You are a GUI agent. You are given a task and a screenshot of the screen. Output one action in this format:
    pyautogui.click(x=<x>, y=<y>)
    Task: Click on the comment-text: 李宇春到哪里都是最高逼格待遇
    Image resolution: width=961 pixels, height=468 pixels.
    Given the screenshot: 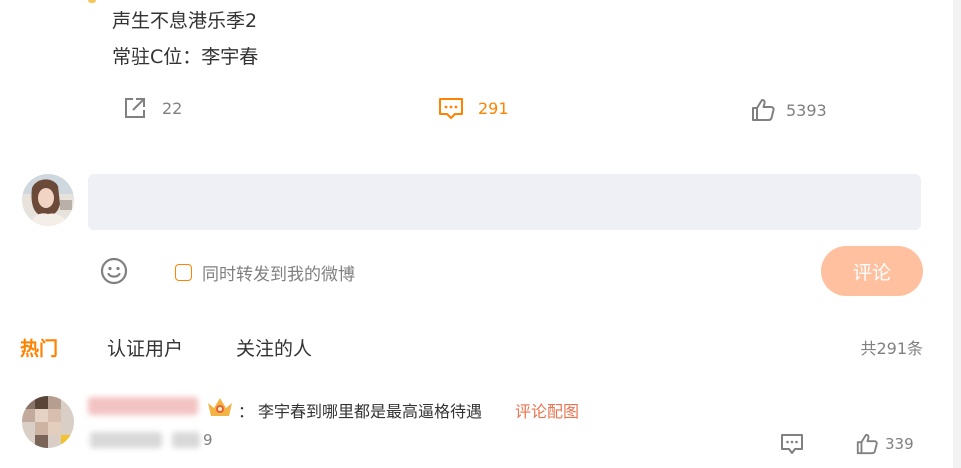 What is the action you would take?
    pyautogui.click(x=370, y=411)
    